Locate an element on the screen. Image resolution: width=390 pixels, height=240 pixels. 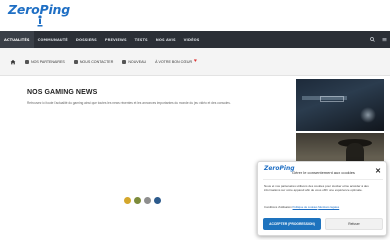
nav-item-dossiers: DOSSIERS is located at coordinates (86, 39).